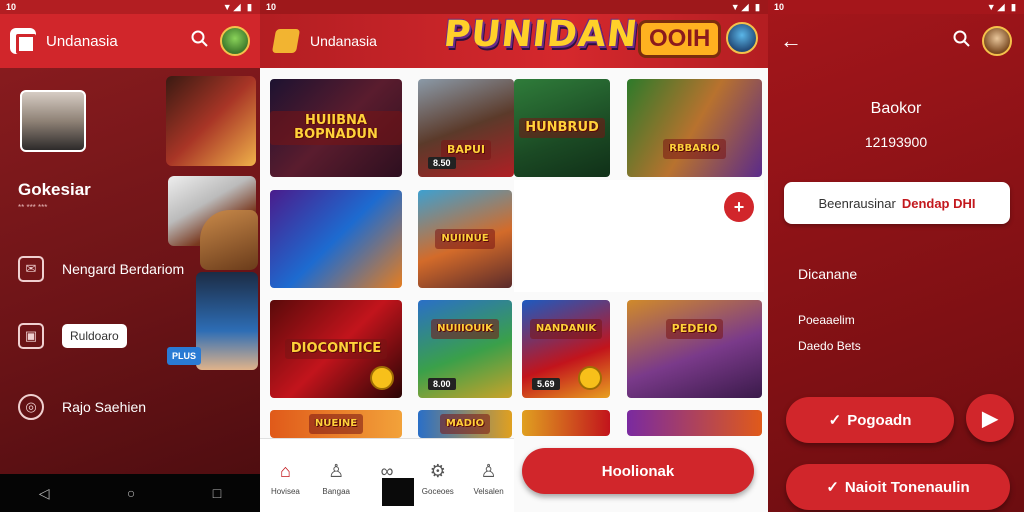 This screenshot has height=512, width=1024. What do you see at coordinates (857, 203) in the screenshot?
I see `code-field-text: Beenrausinar` at bounding box center [857, 203].